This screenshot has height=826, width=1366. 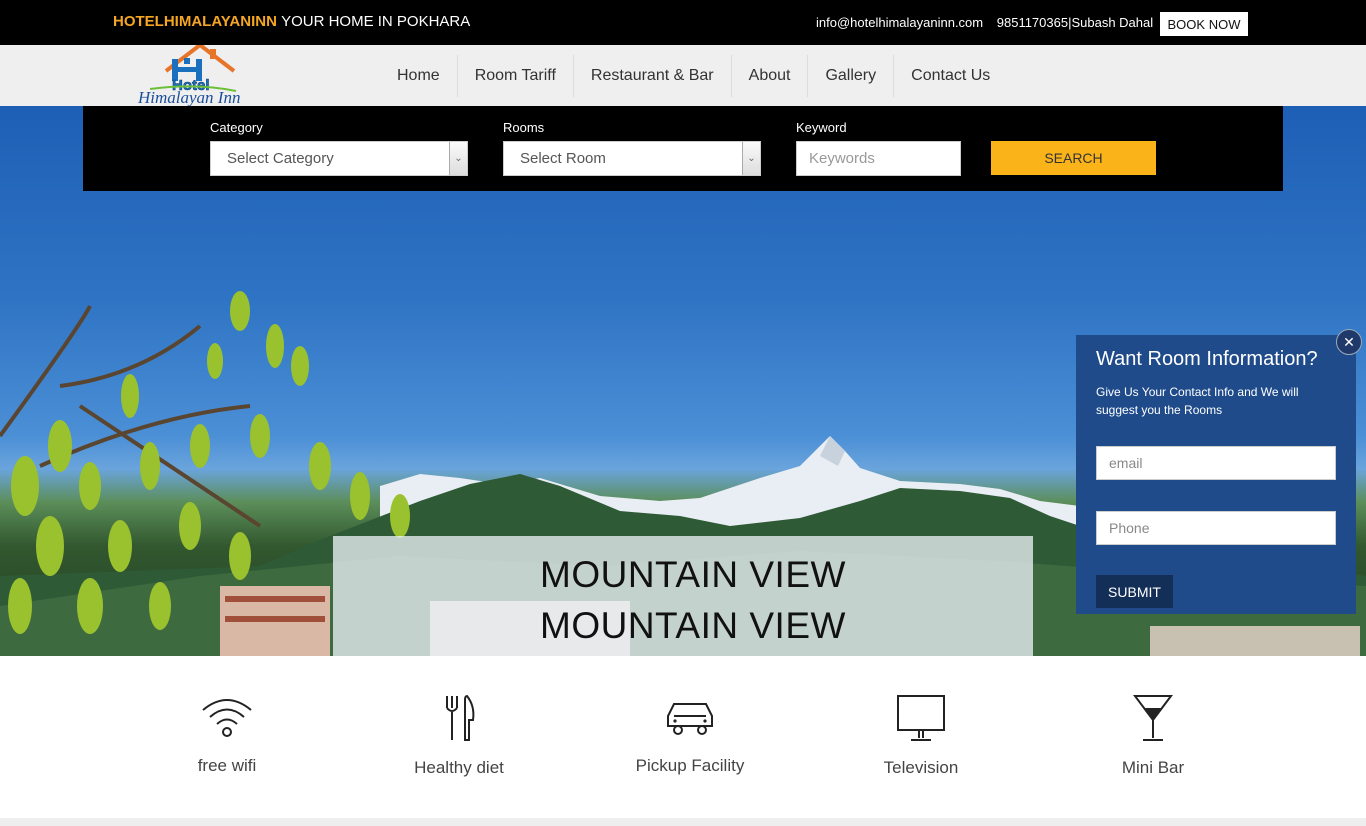 I want to click on category-label: Category, so click(x=236, y=127).